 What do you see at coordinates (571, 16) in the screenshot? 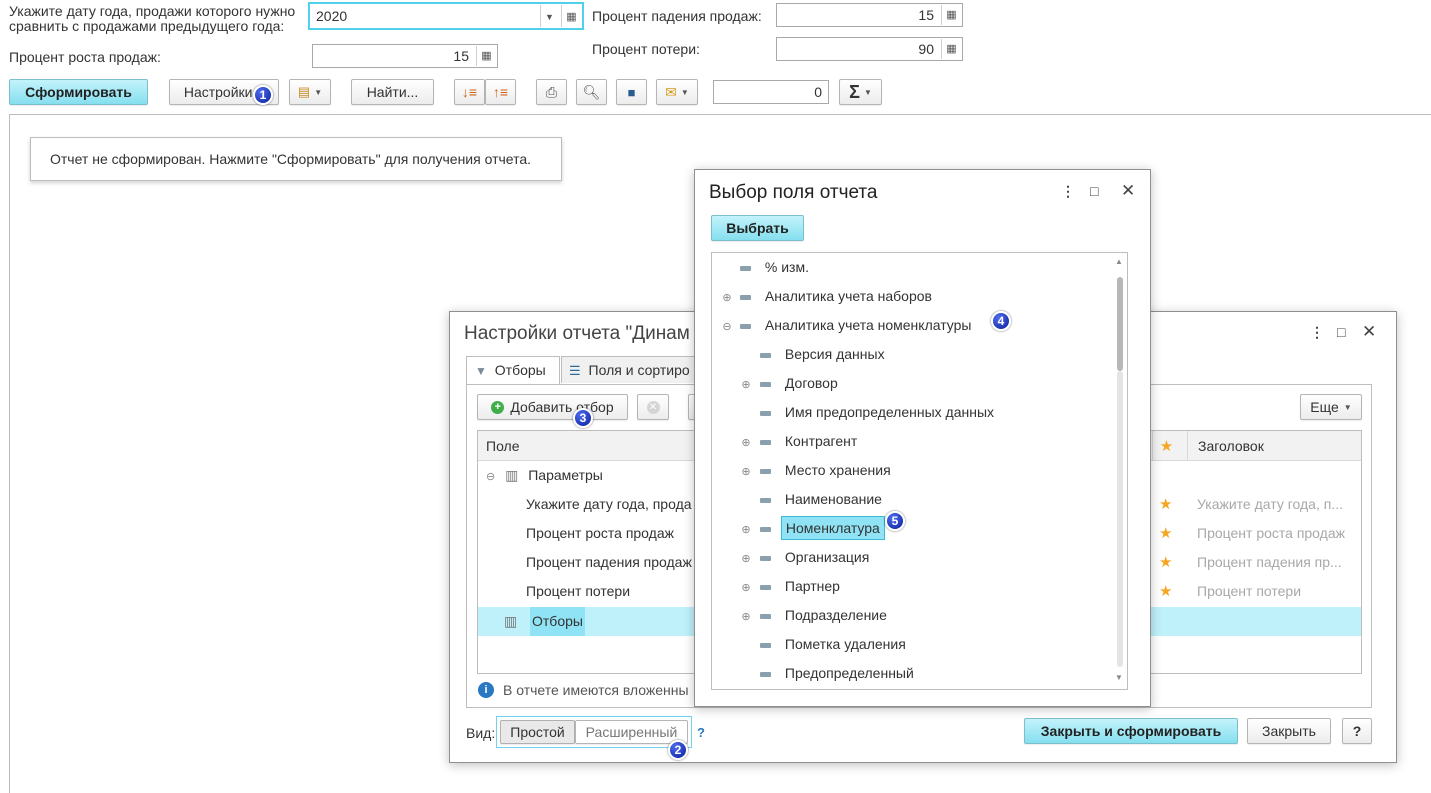
I see `calendar-icon: ▦` at bounding box center [571, 16].